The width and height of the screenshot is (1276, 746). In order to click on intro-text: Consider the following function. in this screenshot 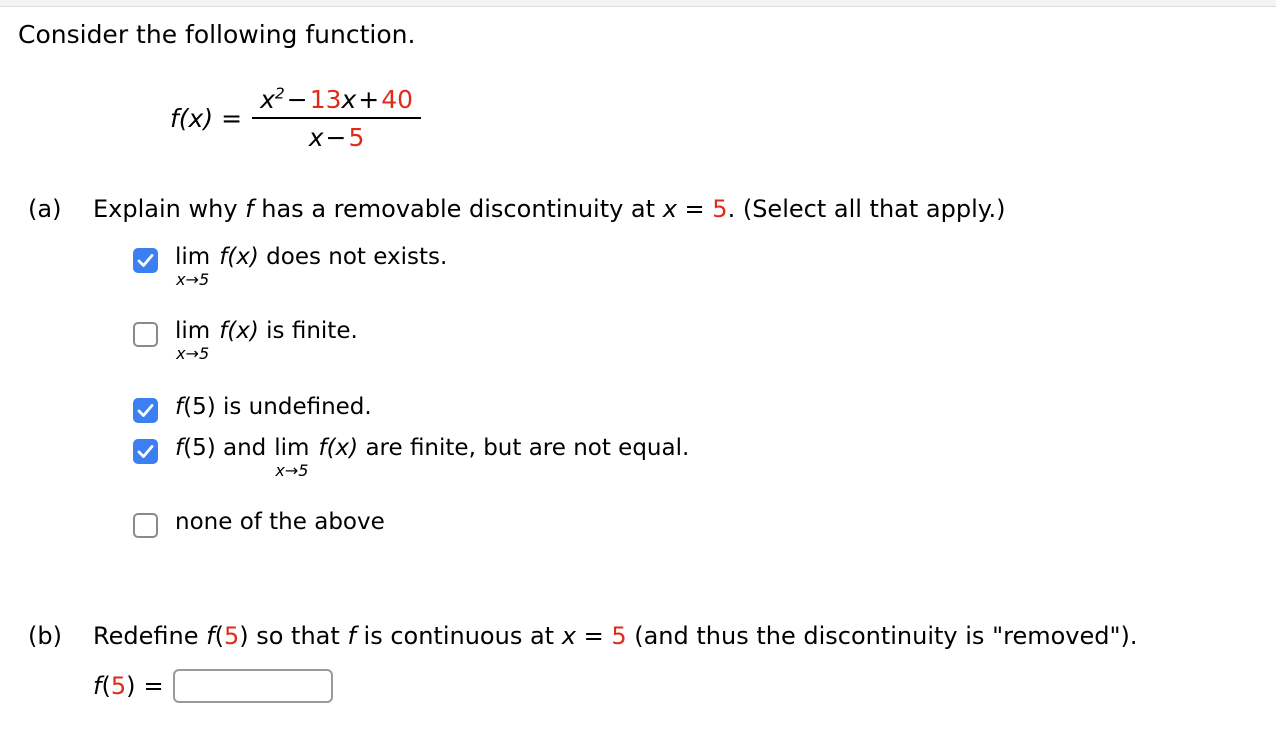, I will do `click(217, 34)`.